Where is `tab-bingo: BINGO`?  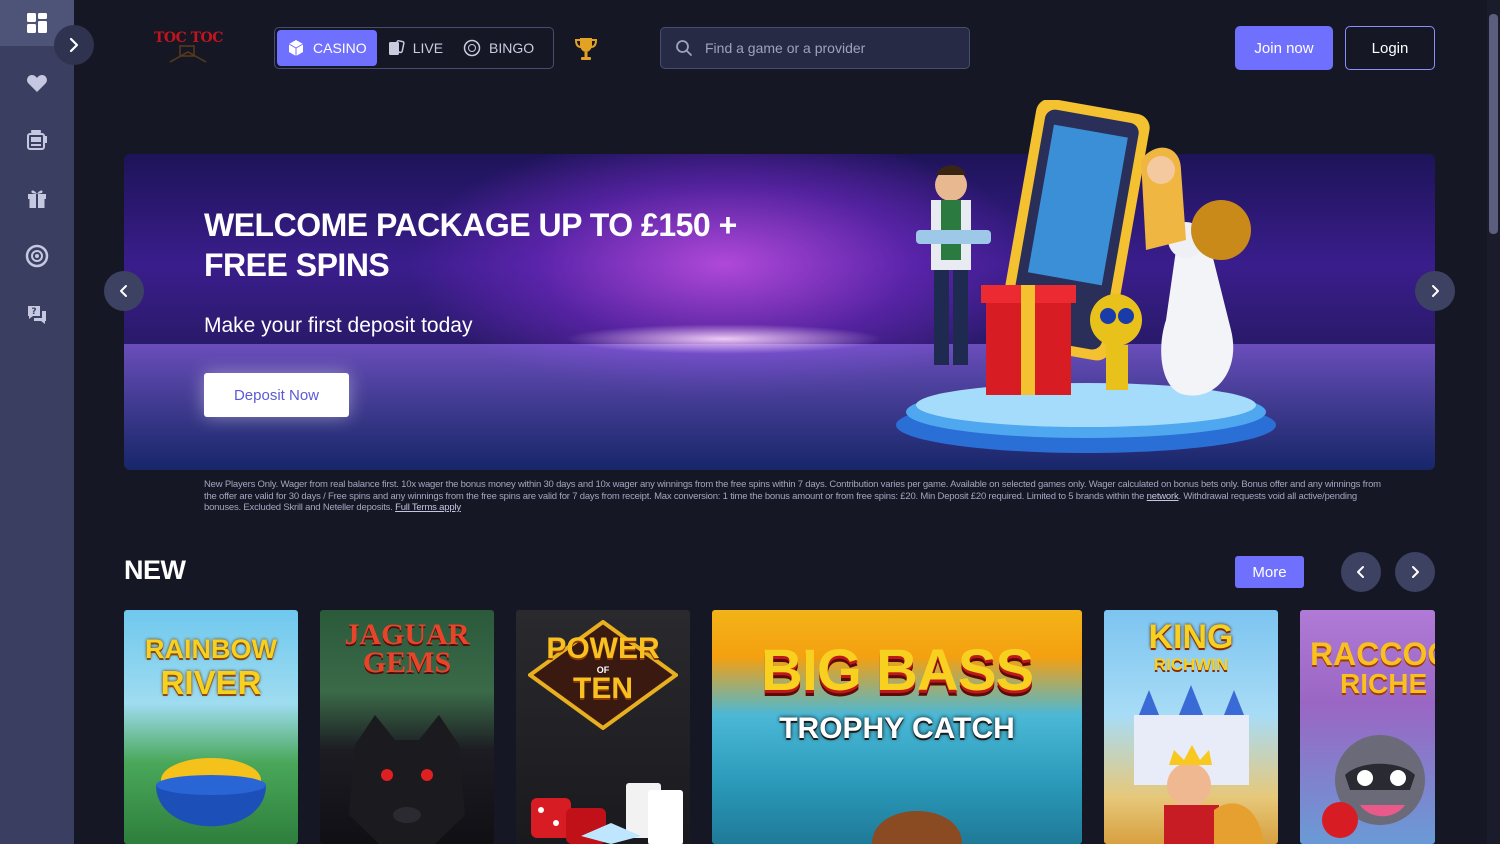
tab-bingo: BINGO is located at coordinates (498, 48).